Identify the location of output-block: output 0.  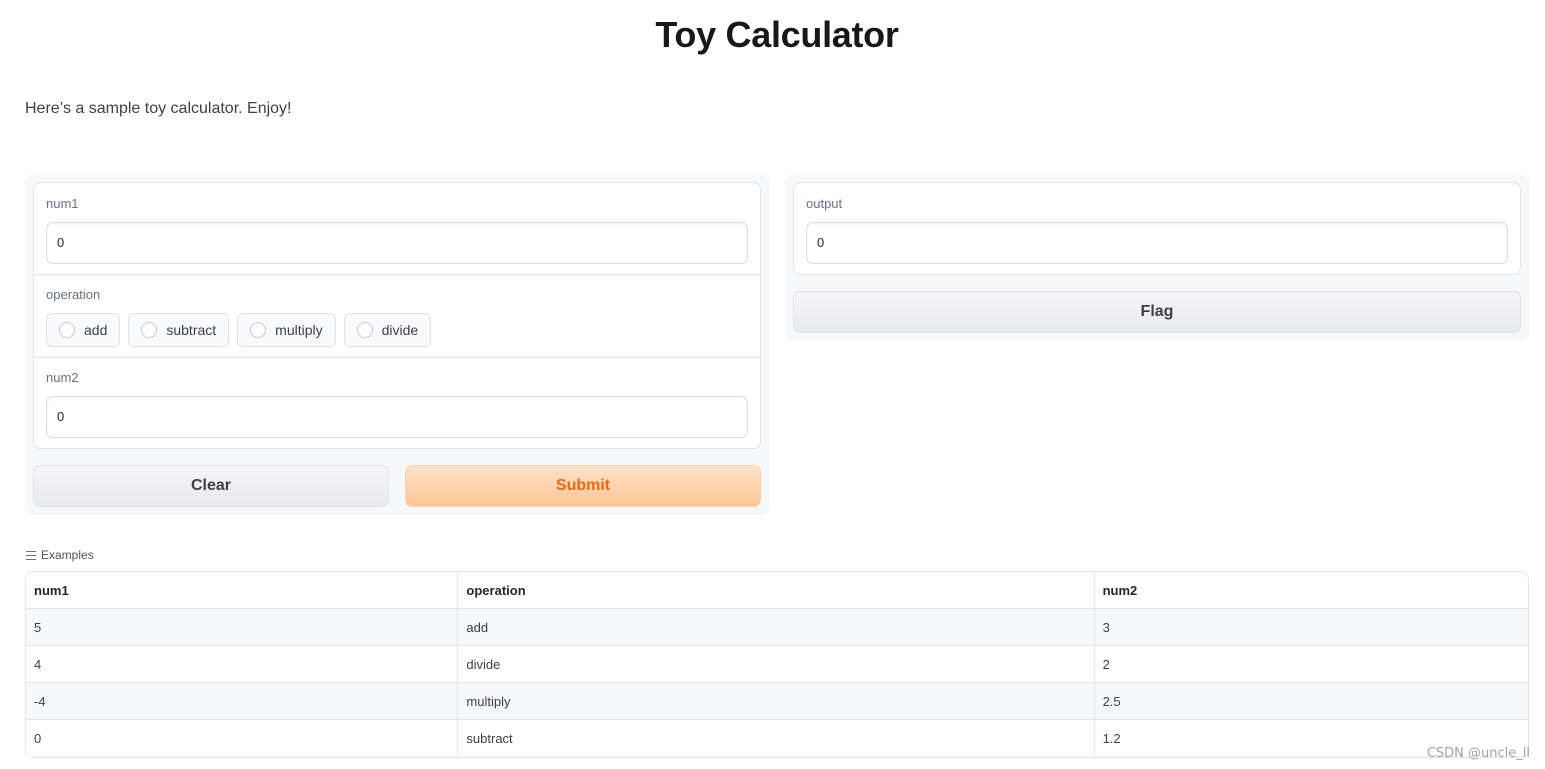
(1157, 228).